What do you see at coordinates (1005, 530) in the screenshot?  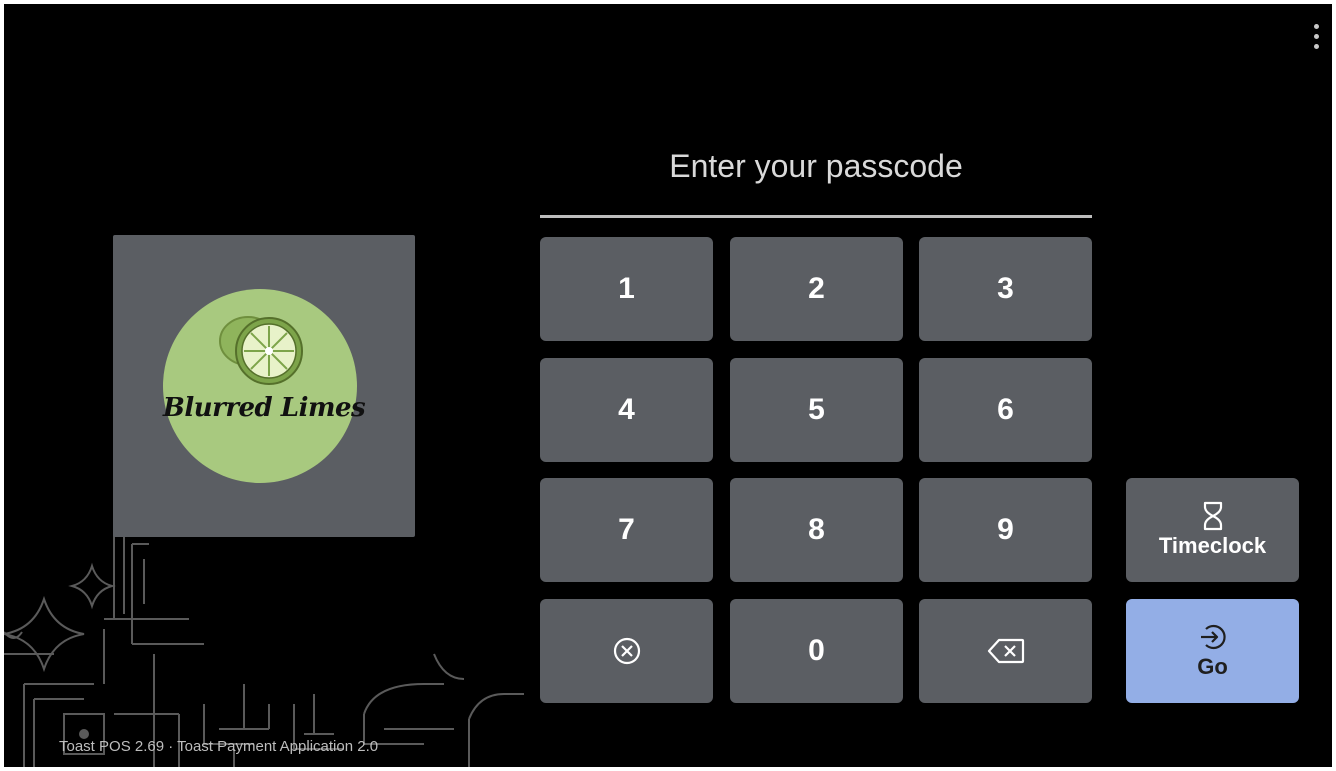 I see `key-9: 9` at bounding box center [1005, 530].